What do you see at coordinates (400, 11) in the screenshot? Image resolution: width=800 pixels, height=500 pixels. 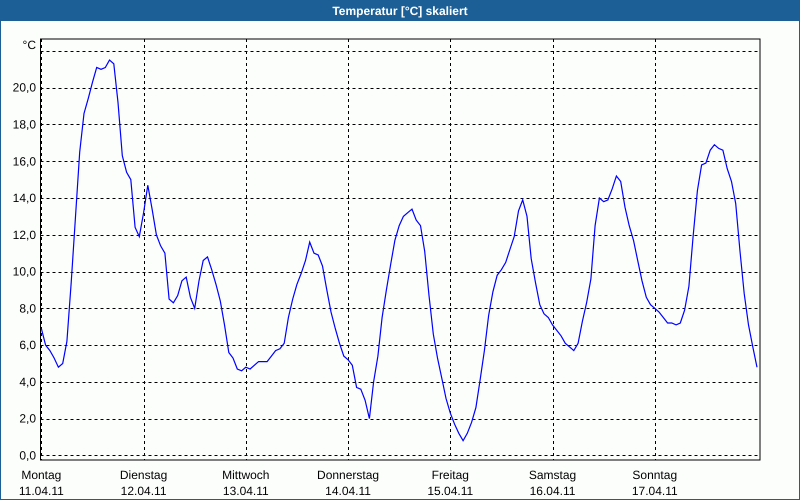 I see `window-title: Temperatur [°C] skaliert` at bounding box center [400, 11].